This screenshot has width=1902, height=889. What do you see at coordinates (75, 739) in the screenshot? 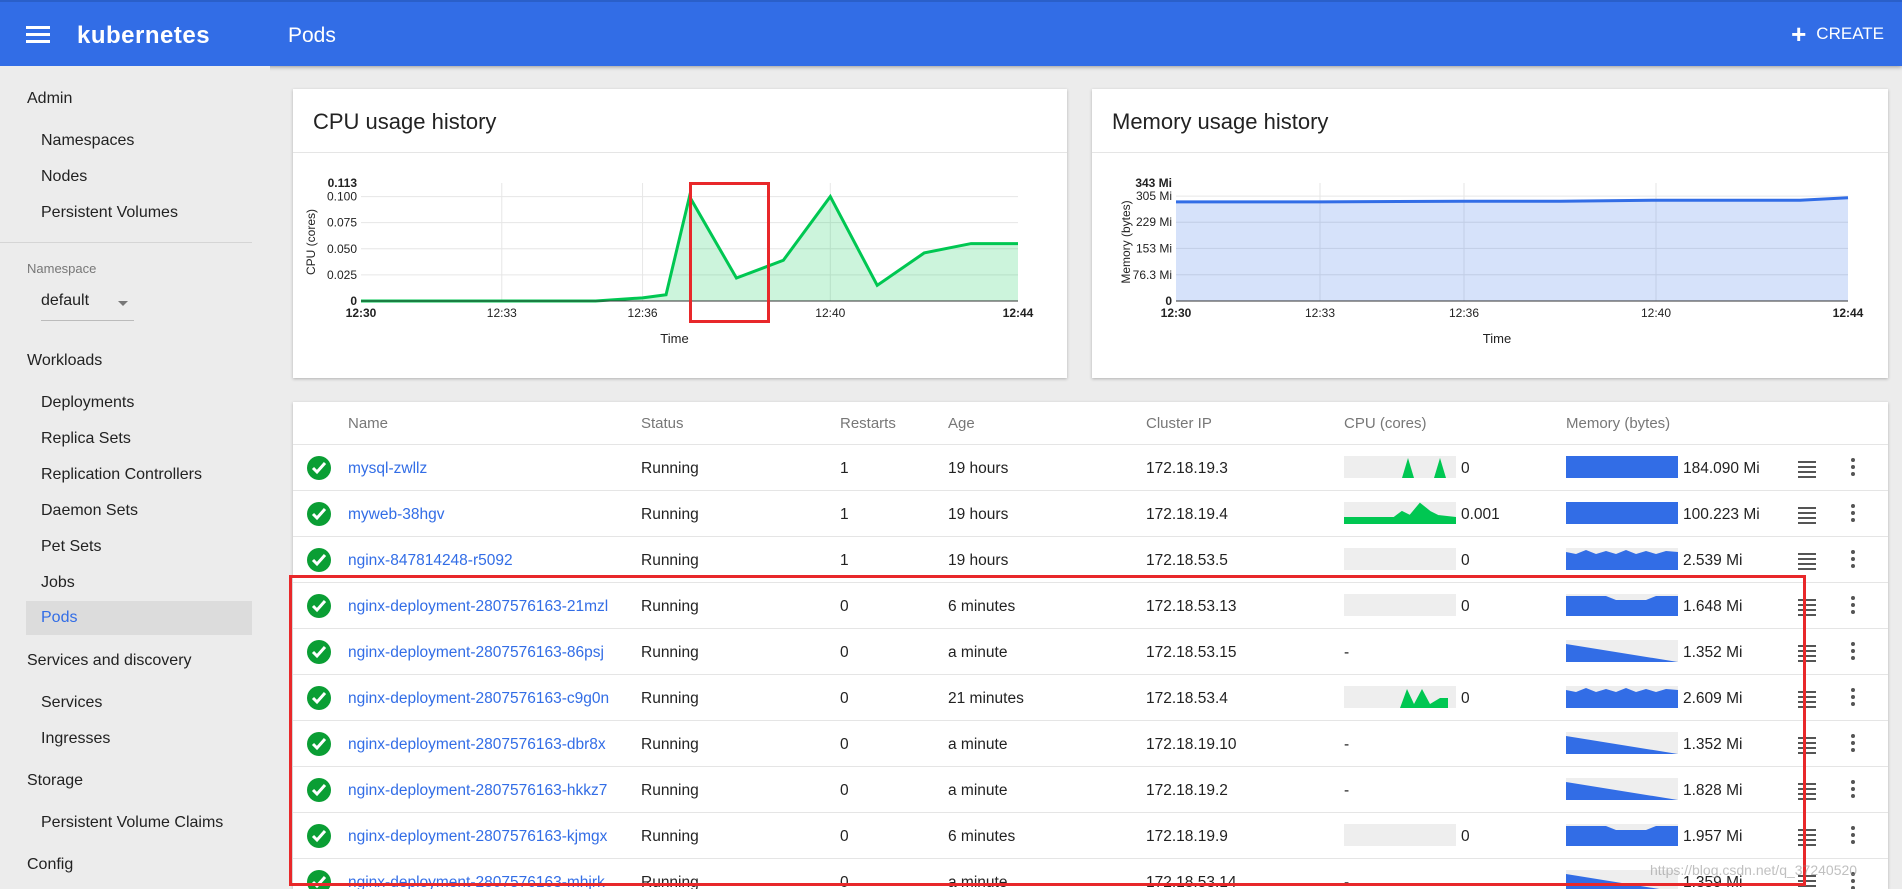
I see `sidebar-item-ingresses: Ingresses` at bounding box center [75, 739].